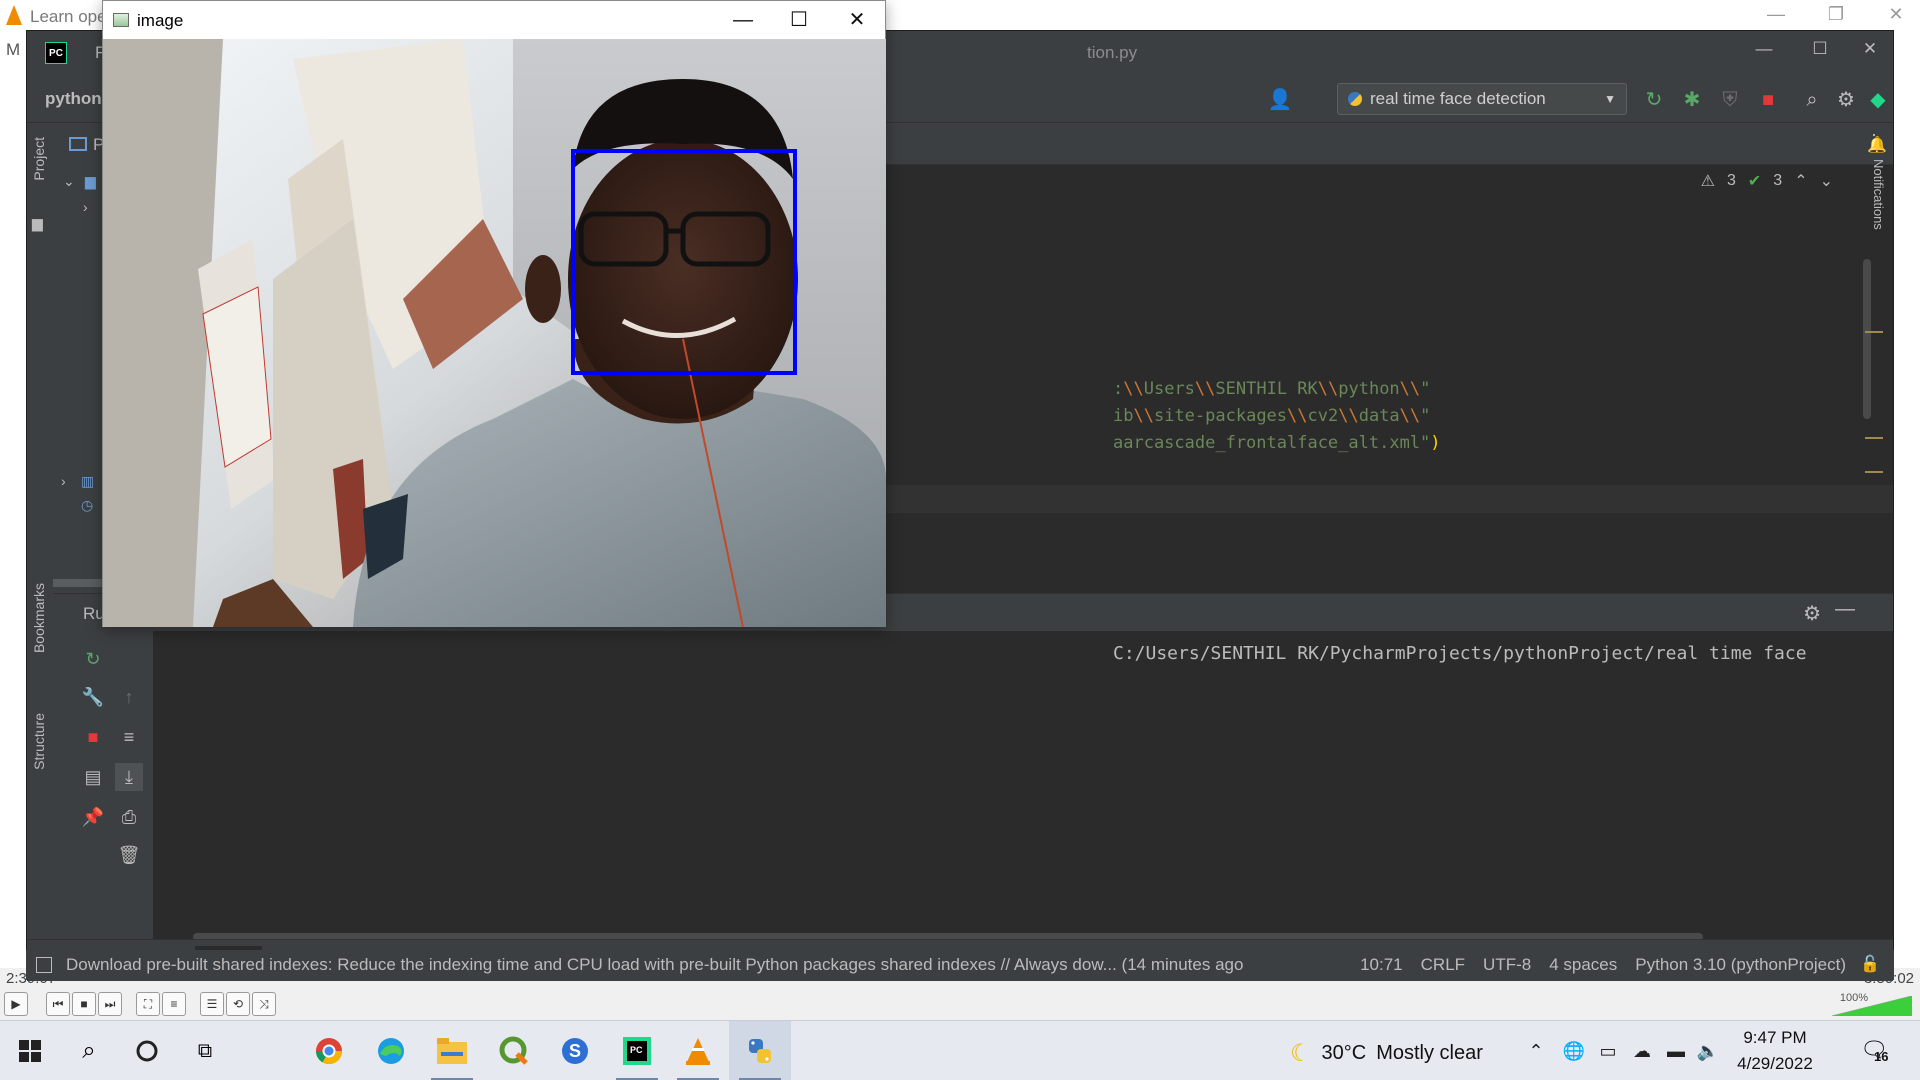 This screenshot has width=1920, height=1080. I want to click on vlc-shuffle-button: ⤨, so click(264, 1004).